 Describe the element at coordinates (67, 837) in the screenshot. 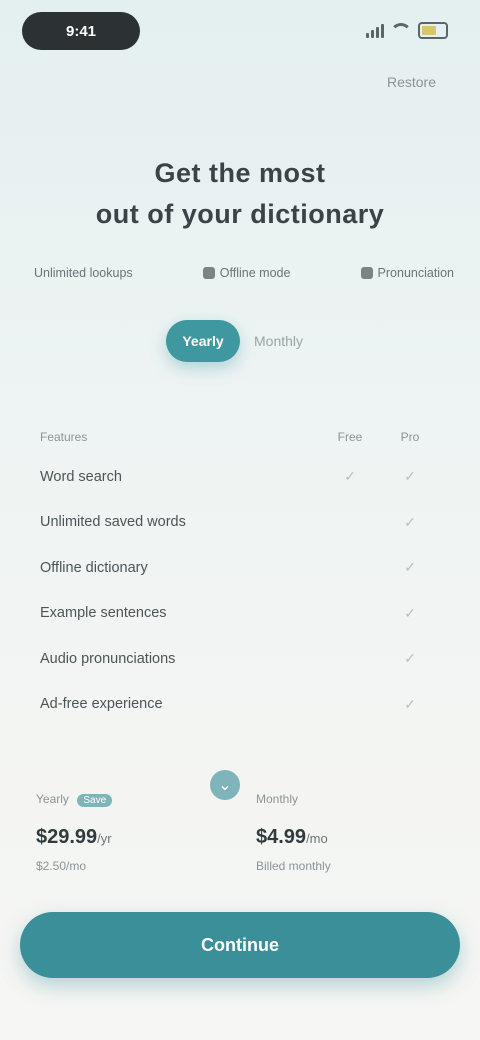

I see `plan-price: $29.99` at that location.